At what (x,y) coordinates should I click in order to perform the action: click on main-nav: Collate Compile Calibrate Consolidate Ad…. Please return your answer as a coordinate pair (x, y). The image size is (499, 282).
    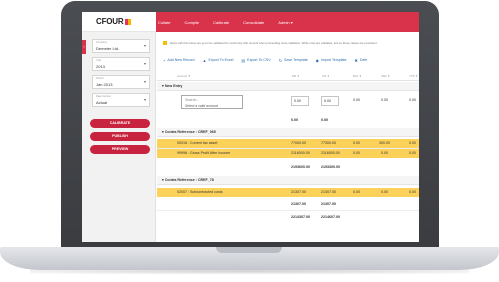
    Looking at the image, I should click on (232, 22).